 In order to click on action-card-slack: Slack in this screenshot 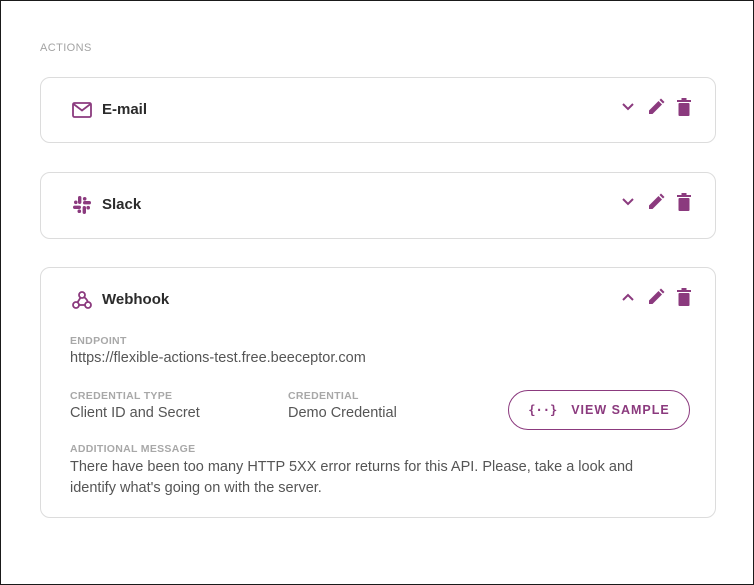, I will do `click(378, 205)`.